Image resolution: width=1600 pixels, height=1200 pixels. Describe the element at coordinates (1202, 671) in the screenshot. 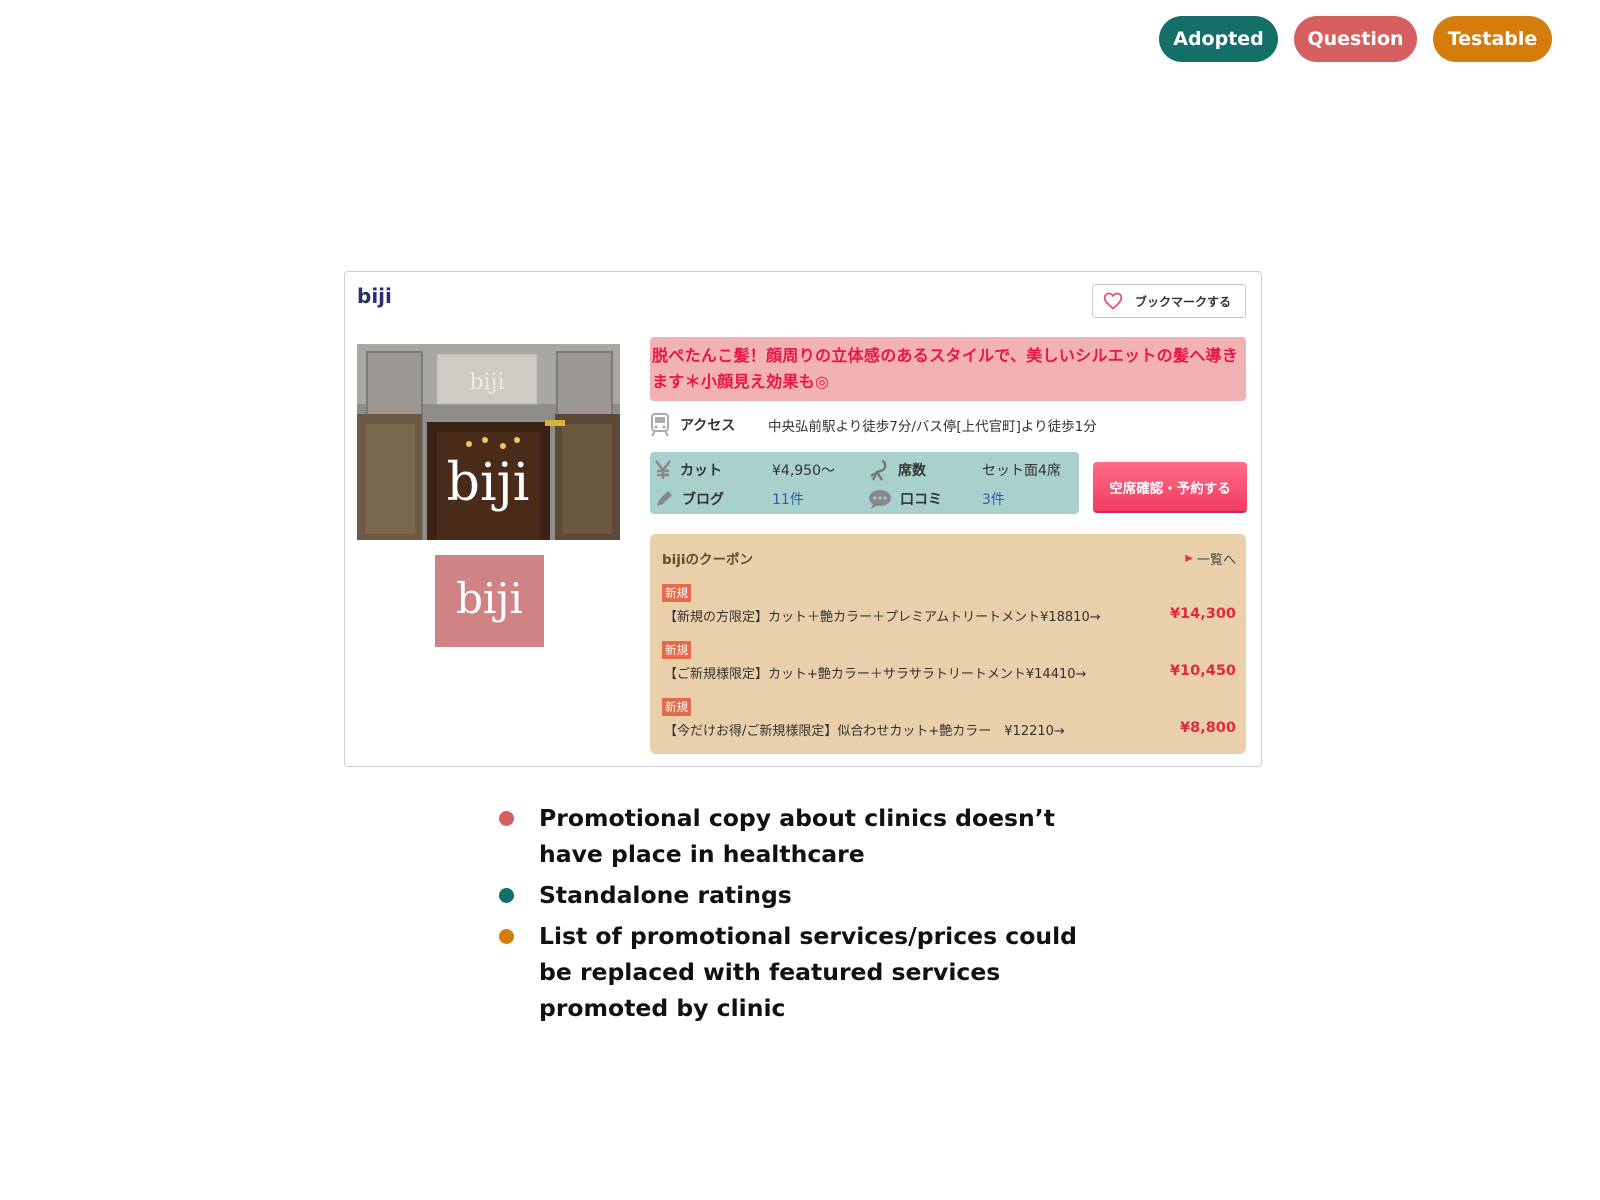

I see `coupon-price: ¥10,450` at that location.